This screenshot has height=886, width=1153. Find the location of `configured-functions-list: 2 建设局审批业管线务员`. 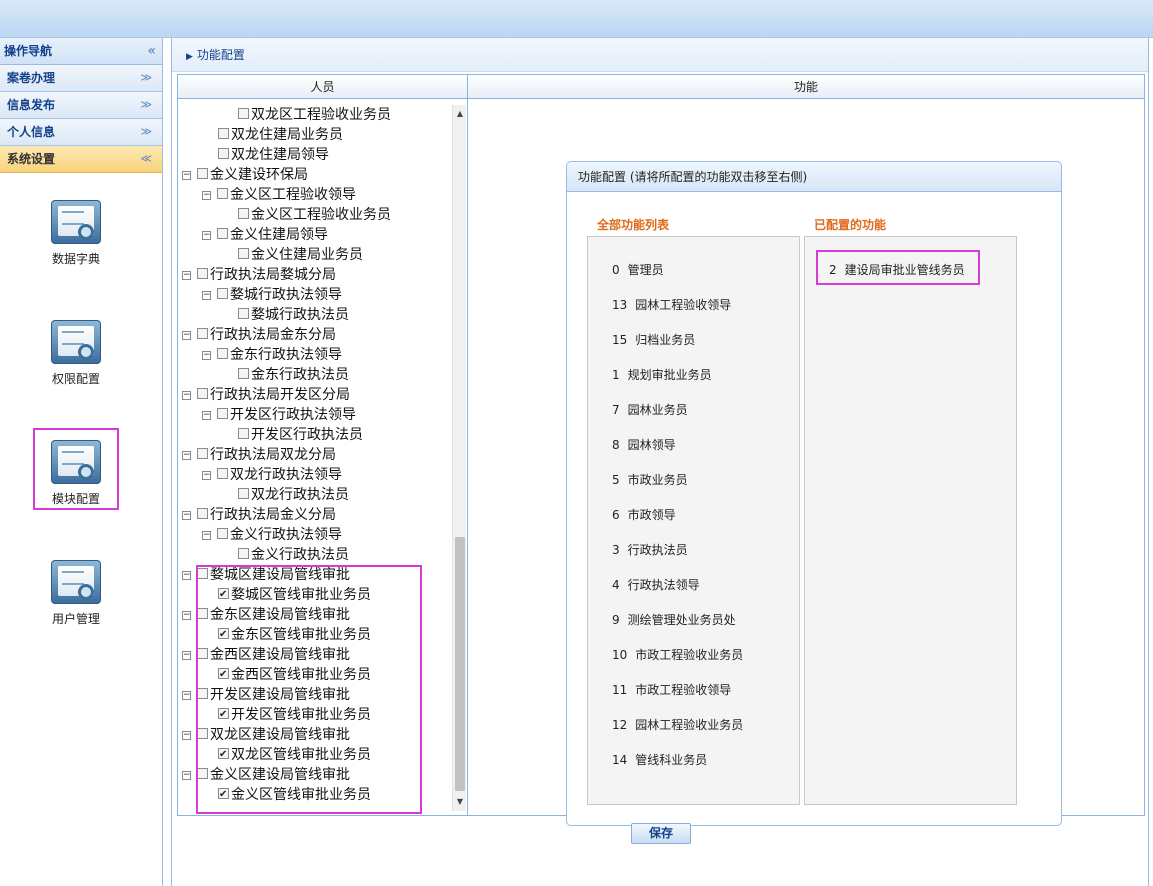

configured-functions-list: 2 建设局审批业管线务员 is located at coordinates (910, 520).